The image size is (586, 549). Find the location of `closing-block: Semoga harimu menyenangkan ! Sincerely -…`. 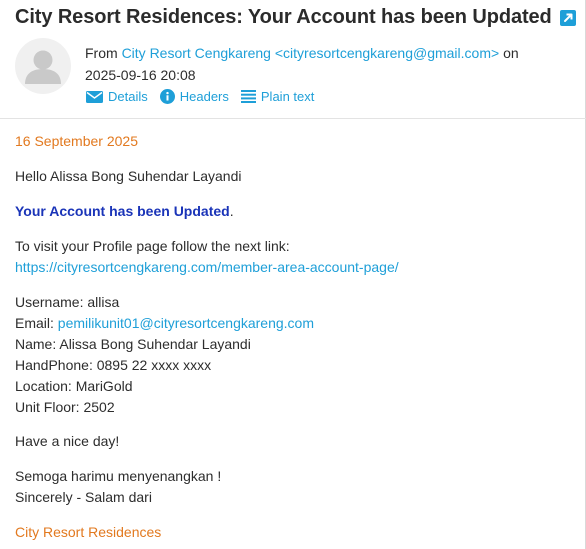

closing-block: Semoga harimu menyenangkan ! Sincerely -… is located at coordinates (118, 487).